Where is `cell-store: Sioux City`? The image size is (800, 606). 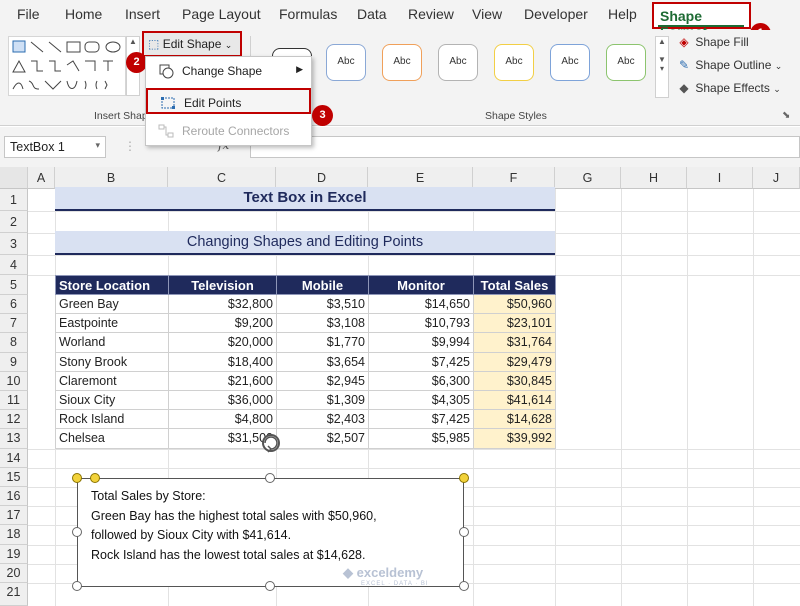 cell-store: Sioux City is located at coordinates (112, 400).